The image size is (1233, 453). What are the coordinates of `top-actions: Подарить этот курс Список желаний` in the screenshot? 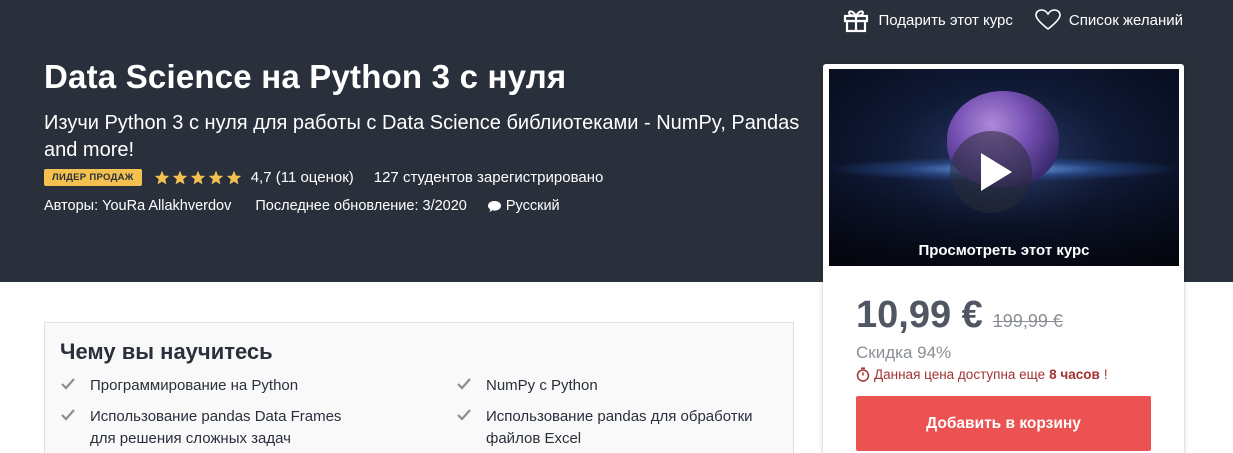 It's located at (1012, 20).